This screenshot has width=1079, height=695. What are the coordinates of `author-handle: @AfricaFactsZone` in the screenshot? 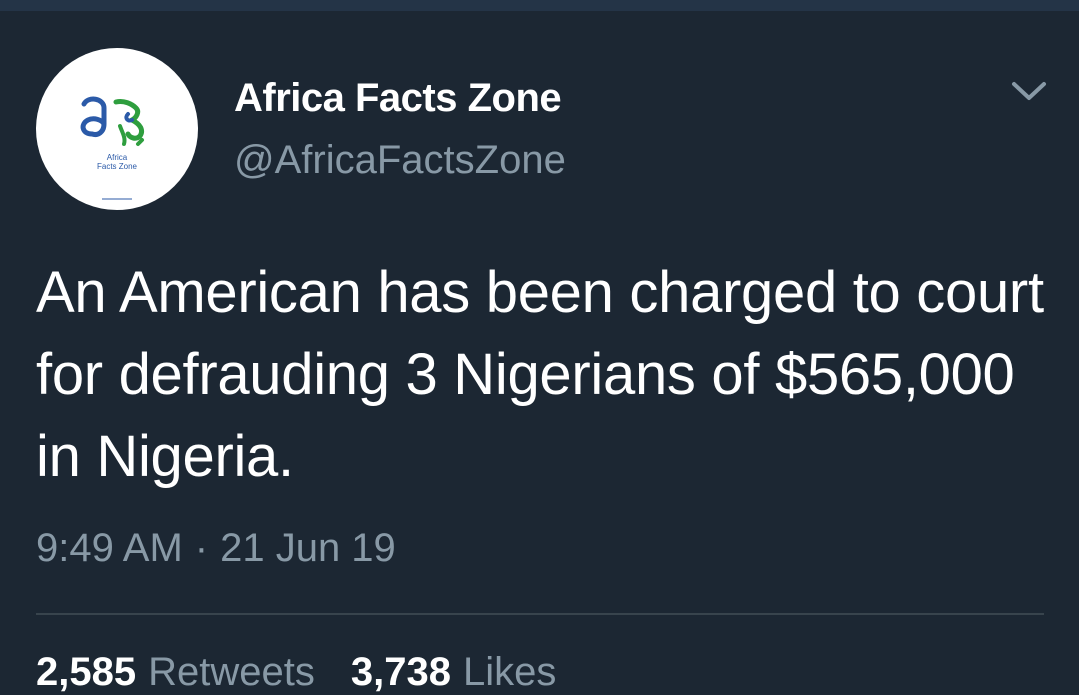 It's located at (400, 160).